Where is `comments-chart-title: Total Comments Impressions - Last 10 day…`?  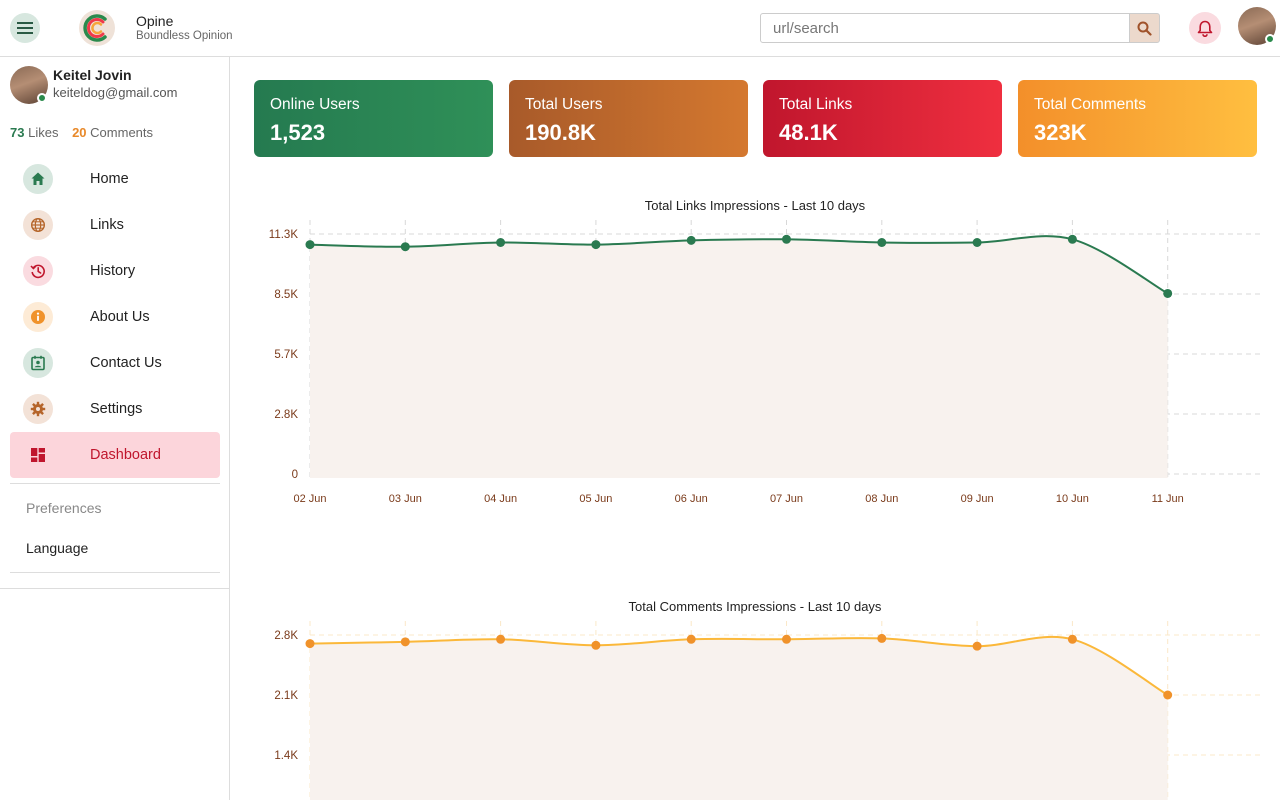
comments-chart-title: Total Comments Impressions - Last 10 day… is located at coordinates (755, 606).